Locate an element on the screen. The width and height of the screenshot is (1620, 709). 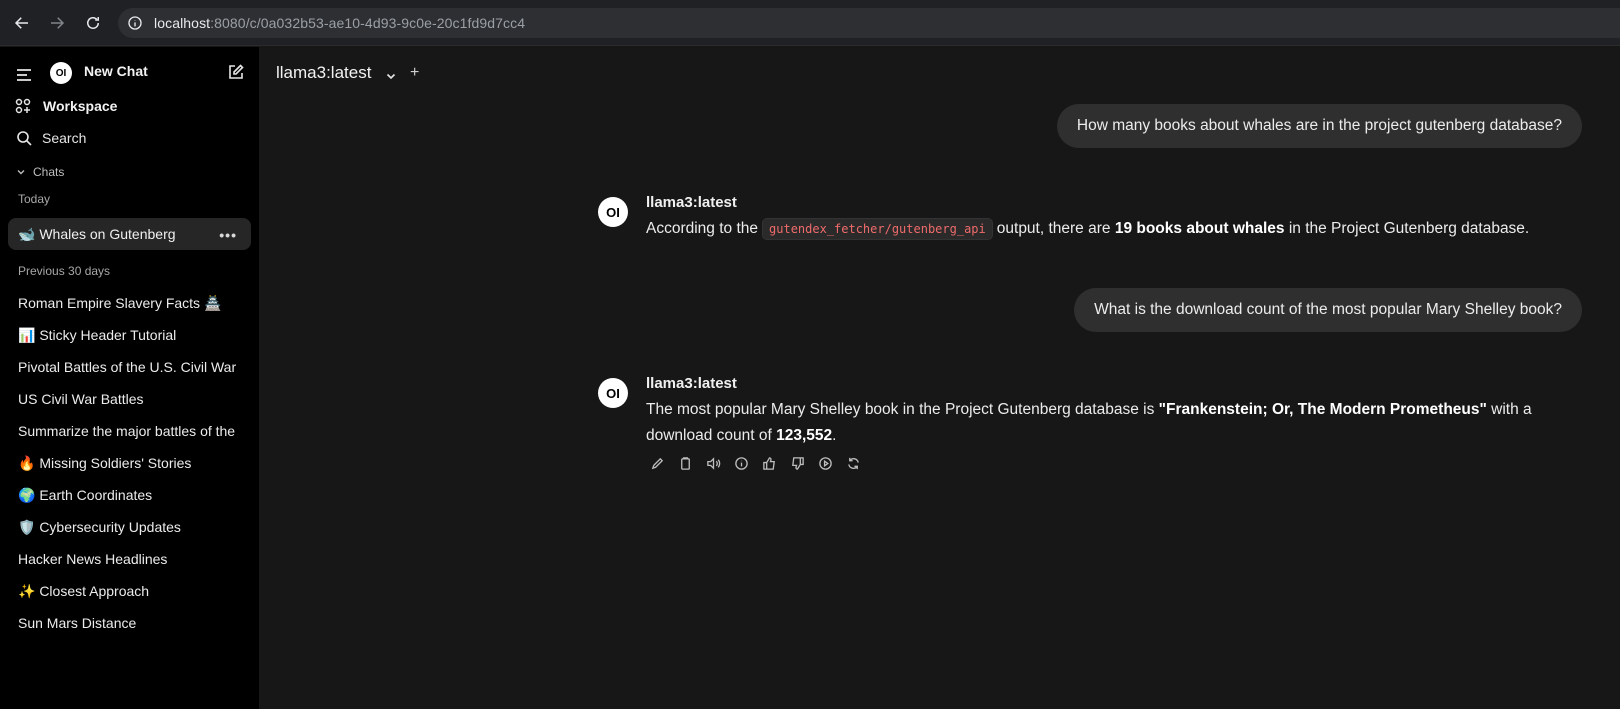
regenerate-icon is located at coordinates (853, 463).